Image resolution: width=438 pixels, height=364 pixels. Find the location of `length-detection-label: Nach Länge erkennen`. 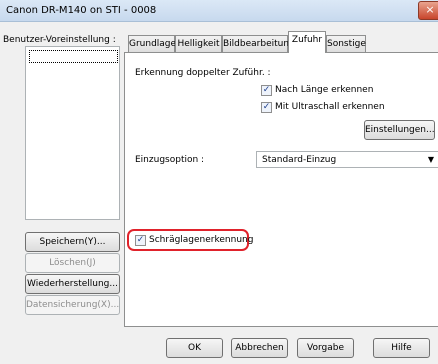

length-detection-label: Nach Länge erkennen is located at coordinates (324, 90).